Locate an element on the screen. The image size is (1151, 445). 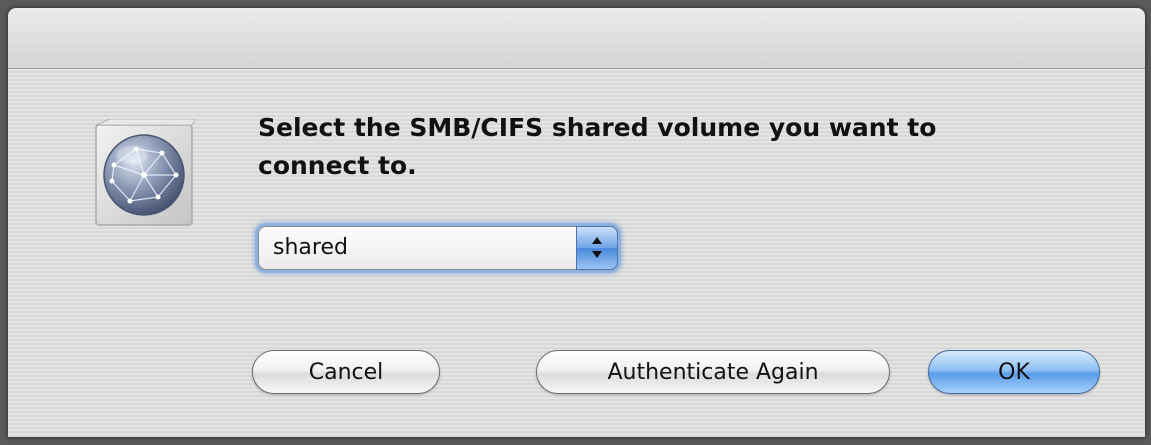
cancel-button: Cancel is located at coordinates (346, 372).